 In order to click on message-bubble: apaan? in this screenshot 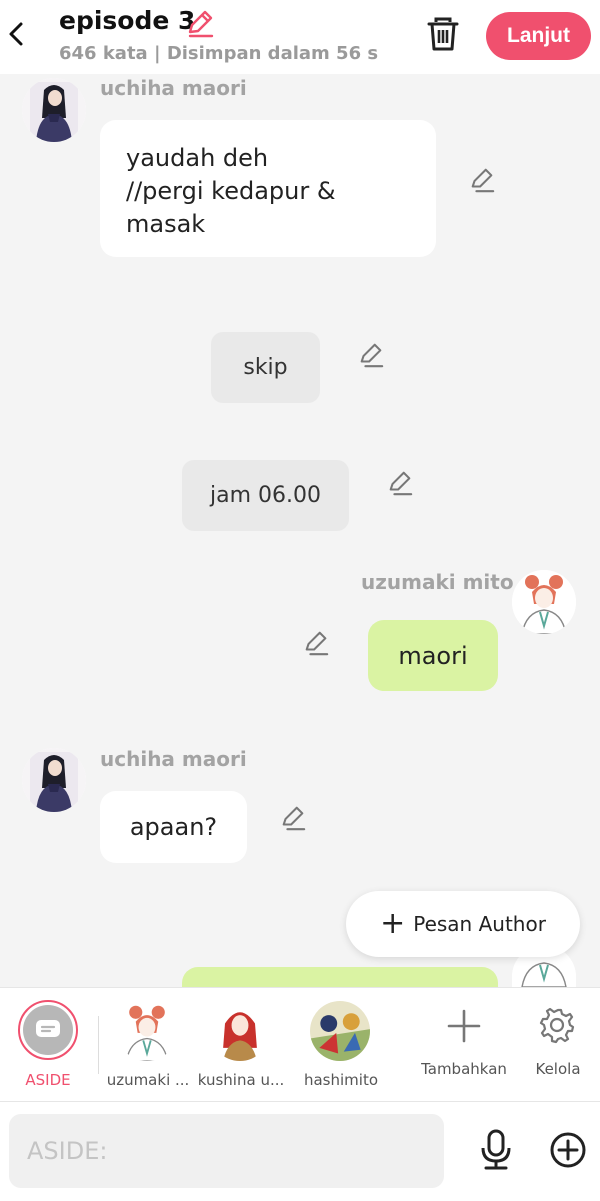, I will do `click(173, 827)`.